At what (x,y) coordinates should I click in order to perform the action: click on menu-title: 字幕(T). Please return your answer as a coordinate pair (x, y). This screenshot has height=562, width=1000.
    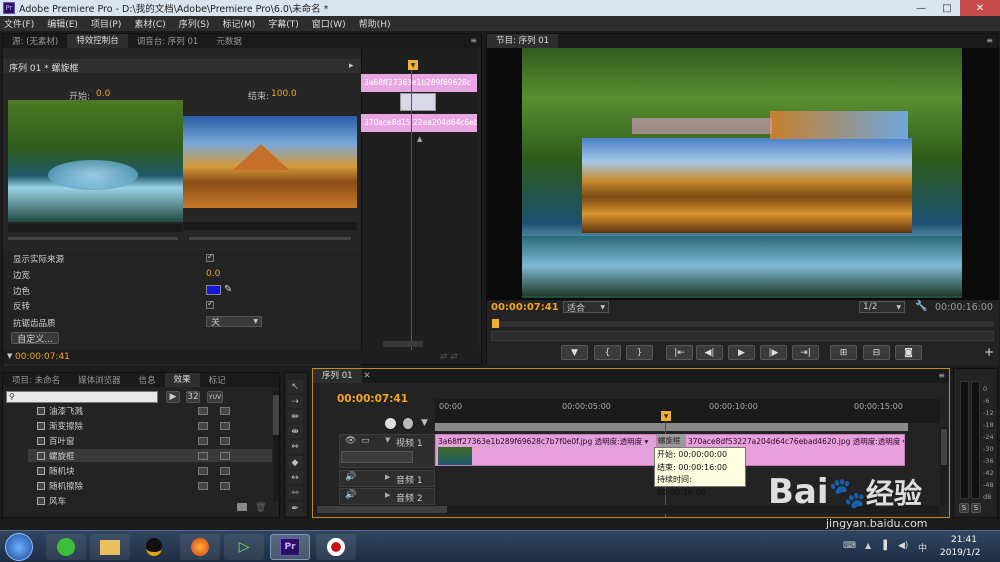
    Looking at the image, I should click on (283, 23).